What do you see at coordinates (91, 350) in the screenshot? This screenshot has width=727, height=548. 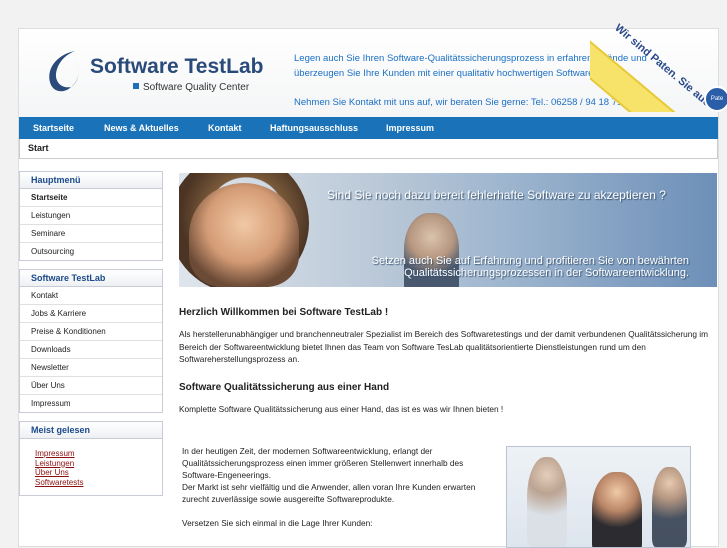 I see `sidebar-item-downloads: Downloads` at bounding box center [91, 350].